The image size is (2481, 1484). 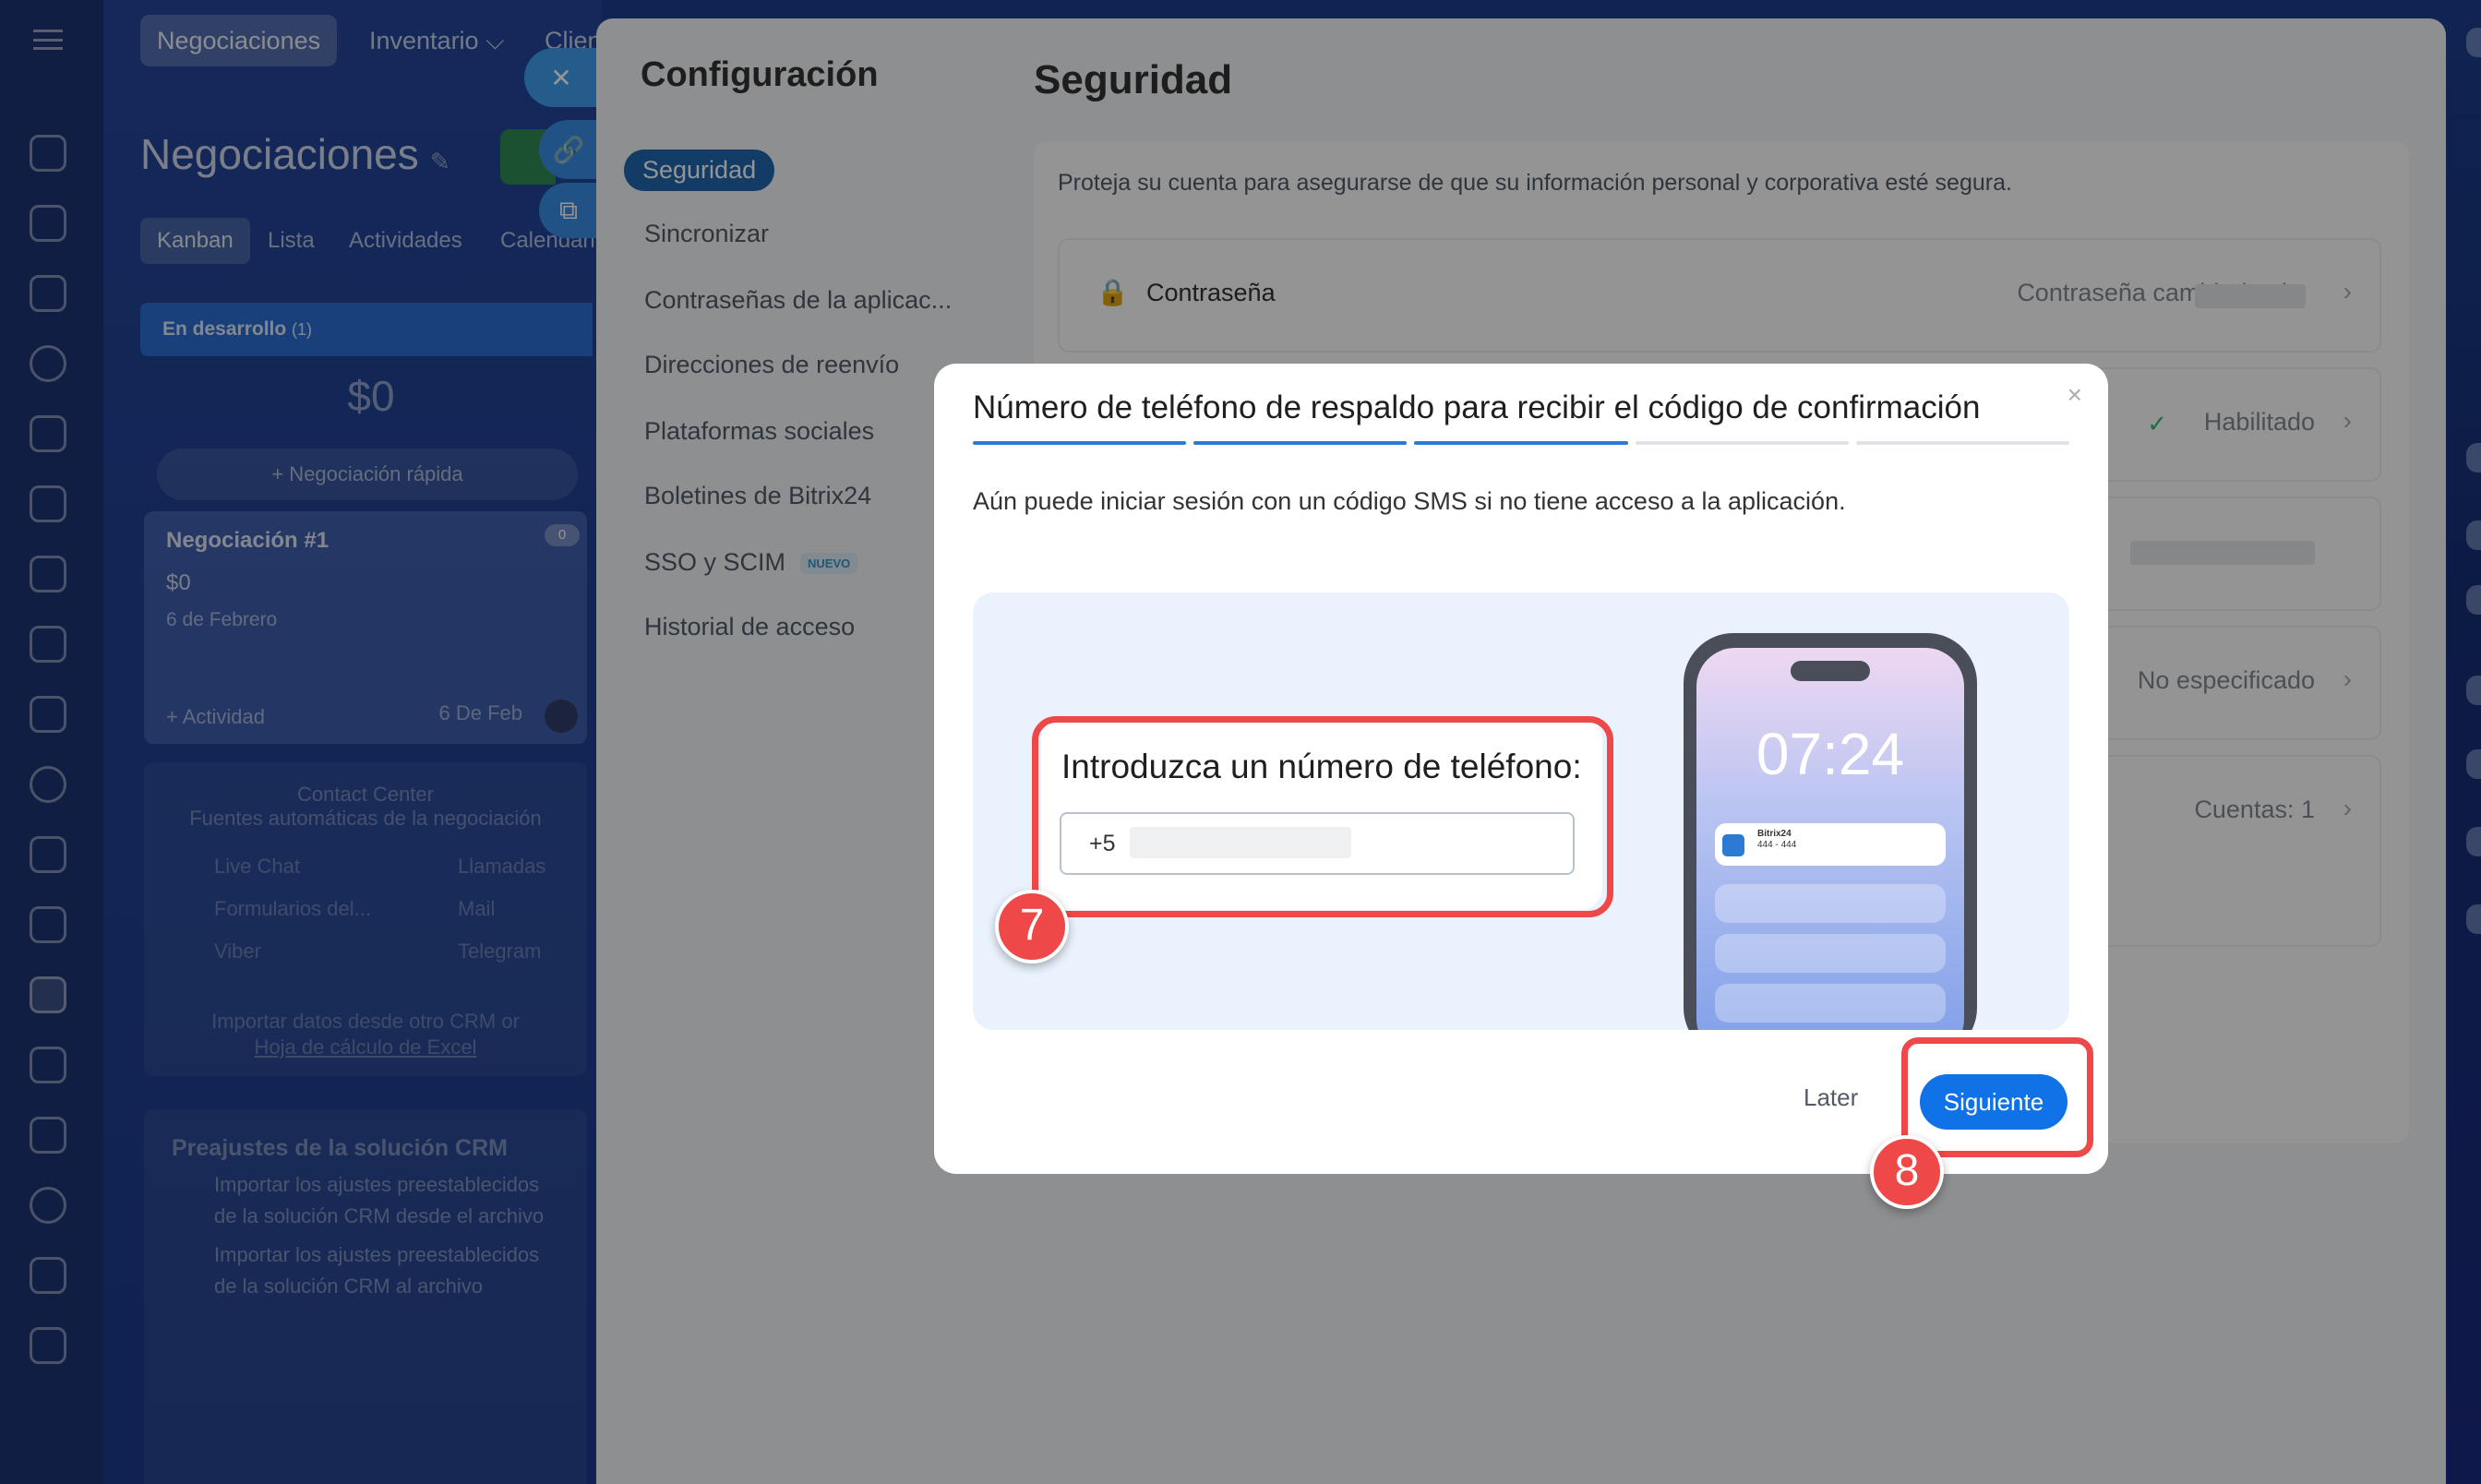 What do you see at coordinates (1831, 1097) in the screenshot?
I see `later-button: Later` at bounding box center [1831, 1097].